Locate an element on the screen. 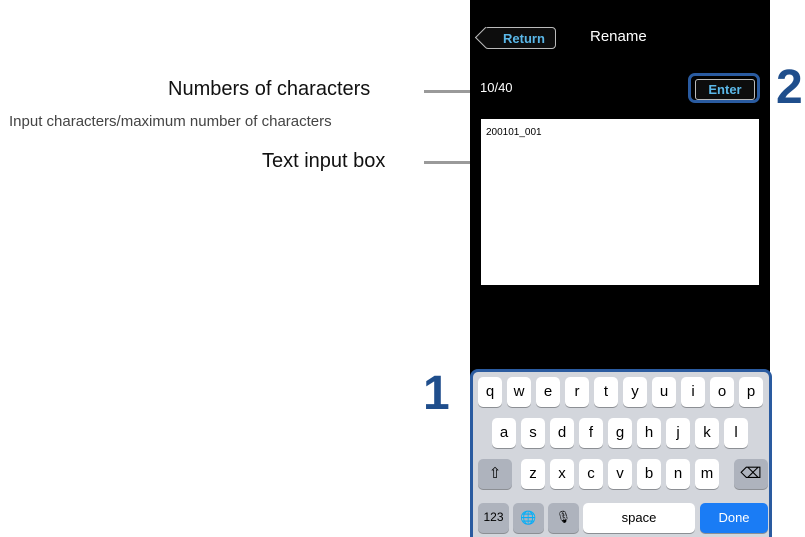 This screenshot has height=537, width=805. dictation-key: 🎙 is located at coordinates (563, 518).